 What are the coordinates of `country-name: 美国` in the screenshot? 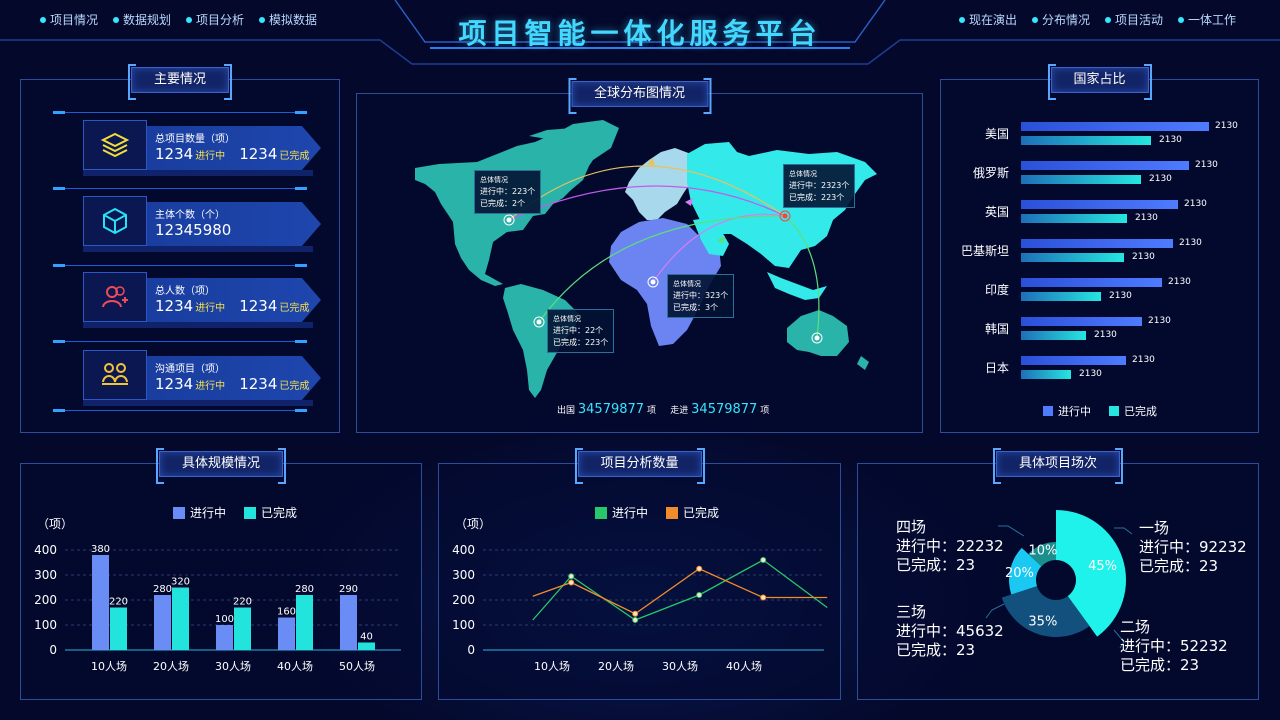 It's located at (996, 134).